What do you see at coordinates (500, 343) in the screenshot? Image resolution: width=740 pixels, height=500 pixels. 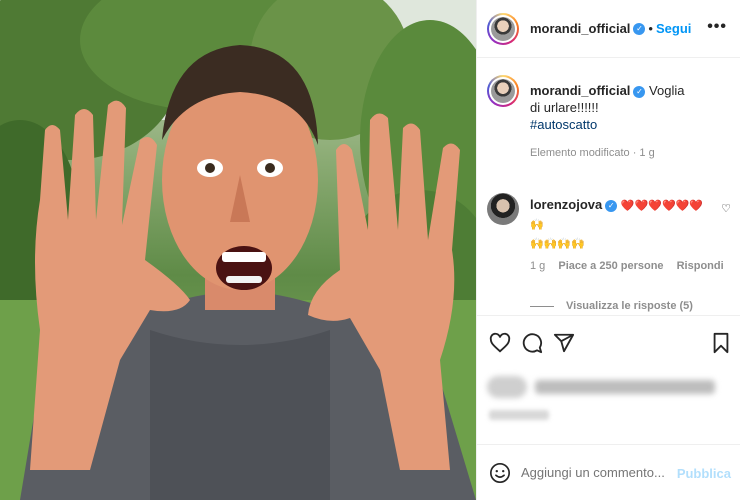 I see `heart-icon` at bounding box center [500, 343].